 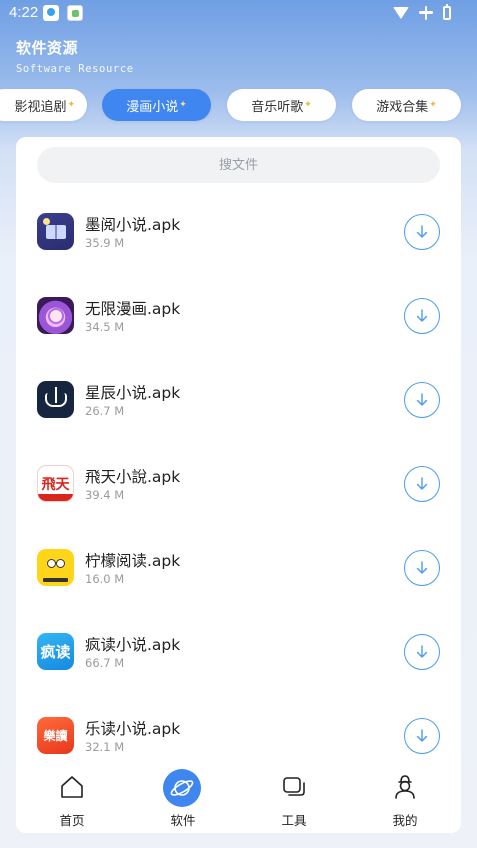 I want to click on download-notification-icon, so click(x=51, y=13).